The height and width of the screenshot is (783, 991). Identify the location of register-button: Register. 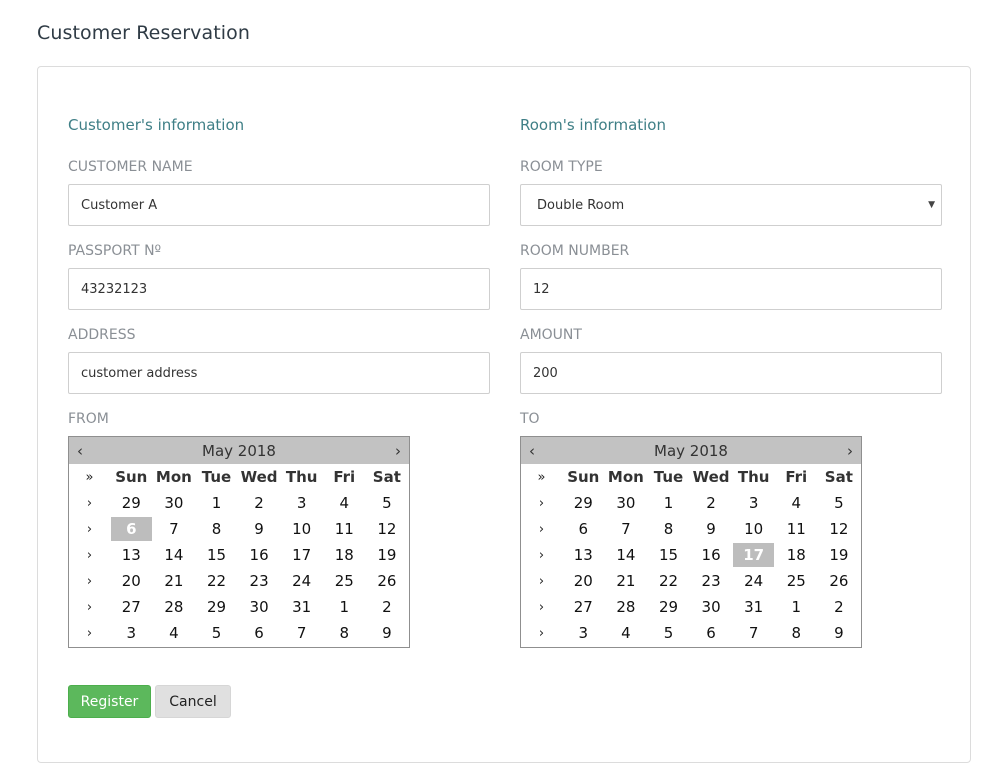
(109, 701).